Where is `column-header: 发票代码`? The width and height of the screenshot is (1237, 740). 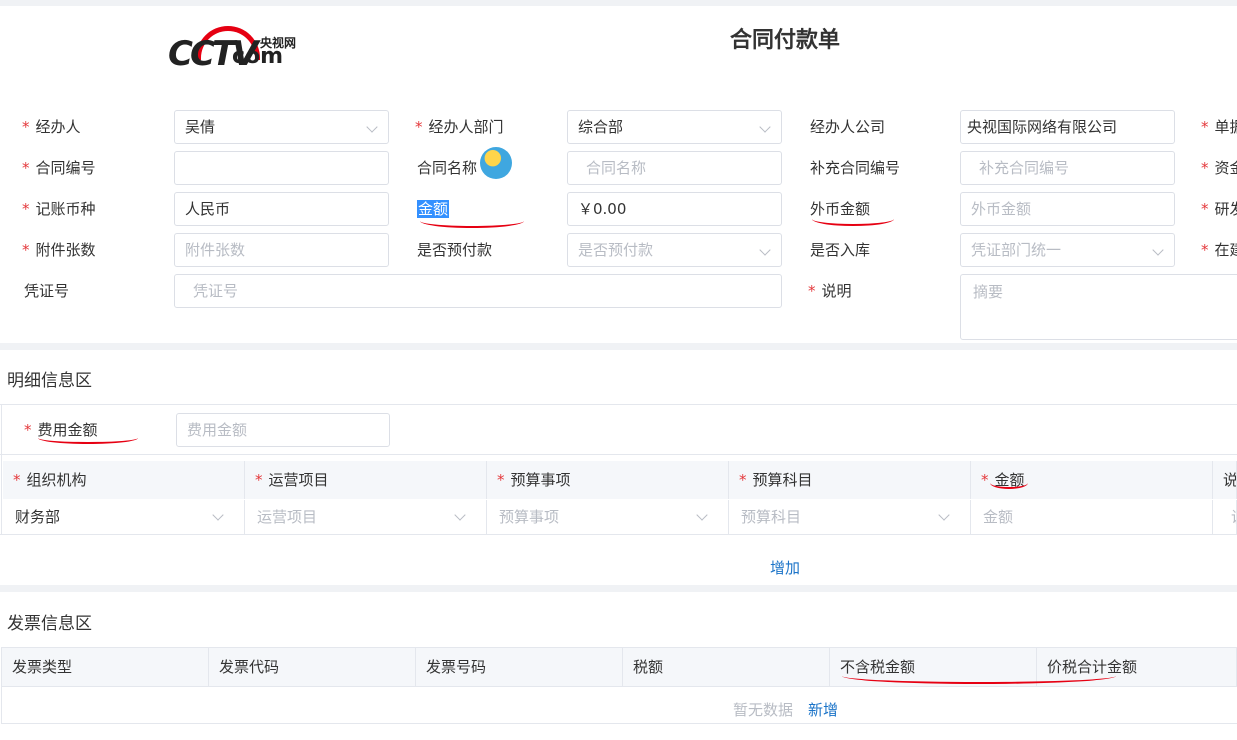
column-header: 发票代码 is located at coordinates (312, 667).